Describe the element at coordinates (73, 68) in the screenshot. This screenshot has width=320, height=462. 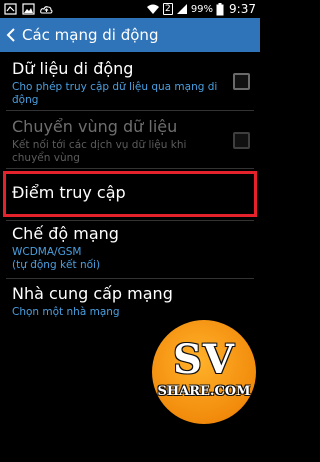
I see `mobile-data-title: Dữ liệu di động` at that location.